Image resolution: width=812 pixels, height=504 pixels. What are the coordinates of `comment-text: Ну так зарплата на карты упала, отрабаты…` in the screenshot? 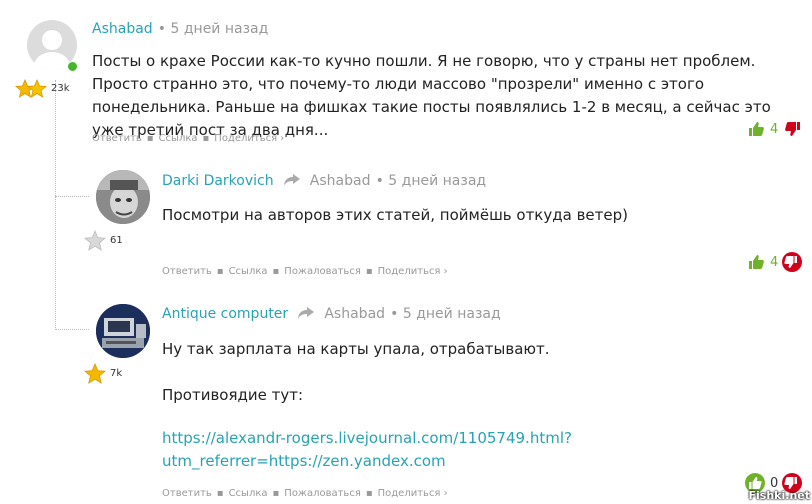 It's located at (356, 349).